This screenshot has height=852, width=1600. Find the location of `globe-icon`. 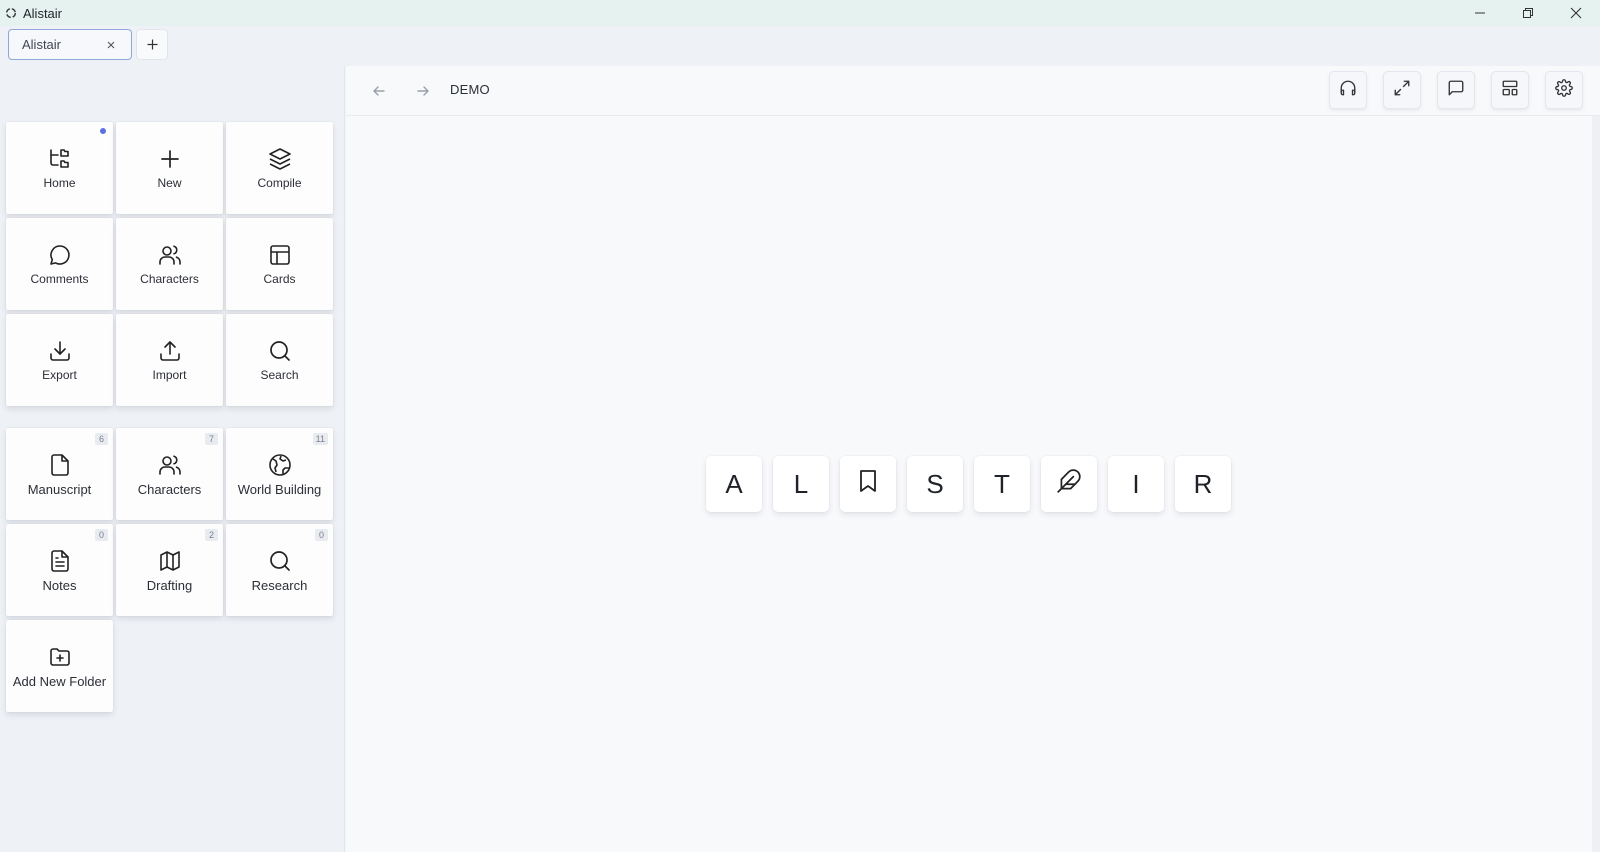

globe-icon is located at coordinates (280, 465).